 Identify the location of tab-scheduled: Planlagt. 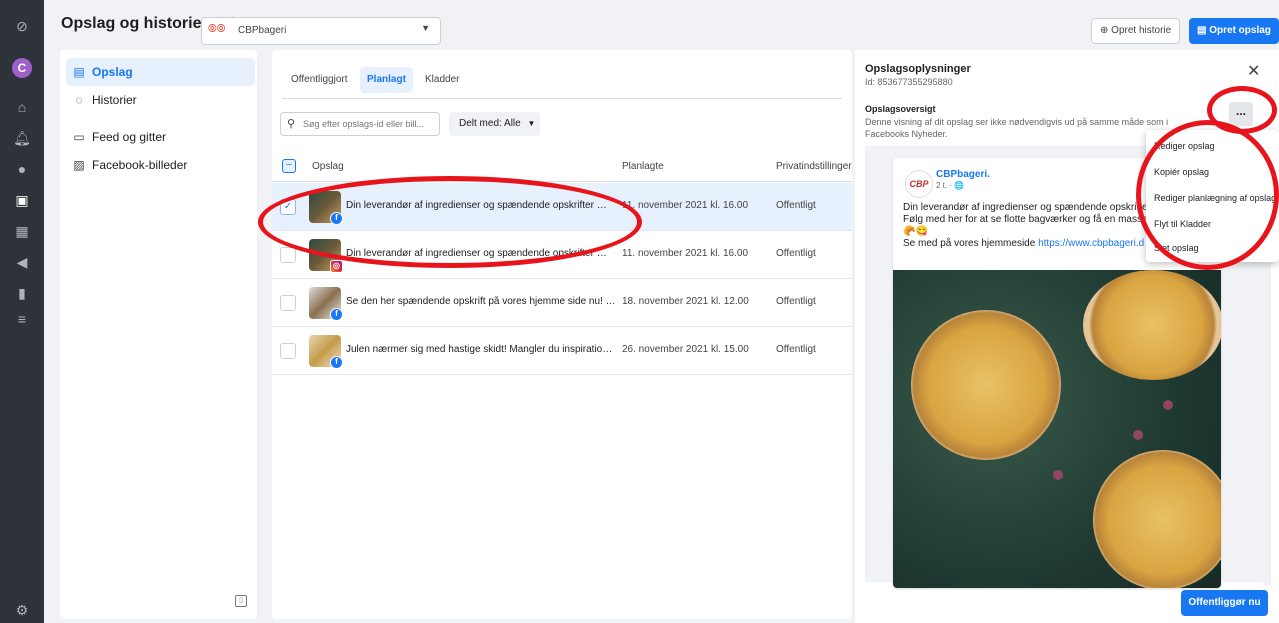
(386, 80).